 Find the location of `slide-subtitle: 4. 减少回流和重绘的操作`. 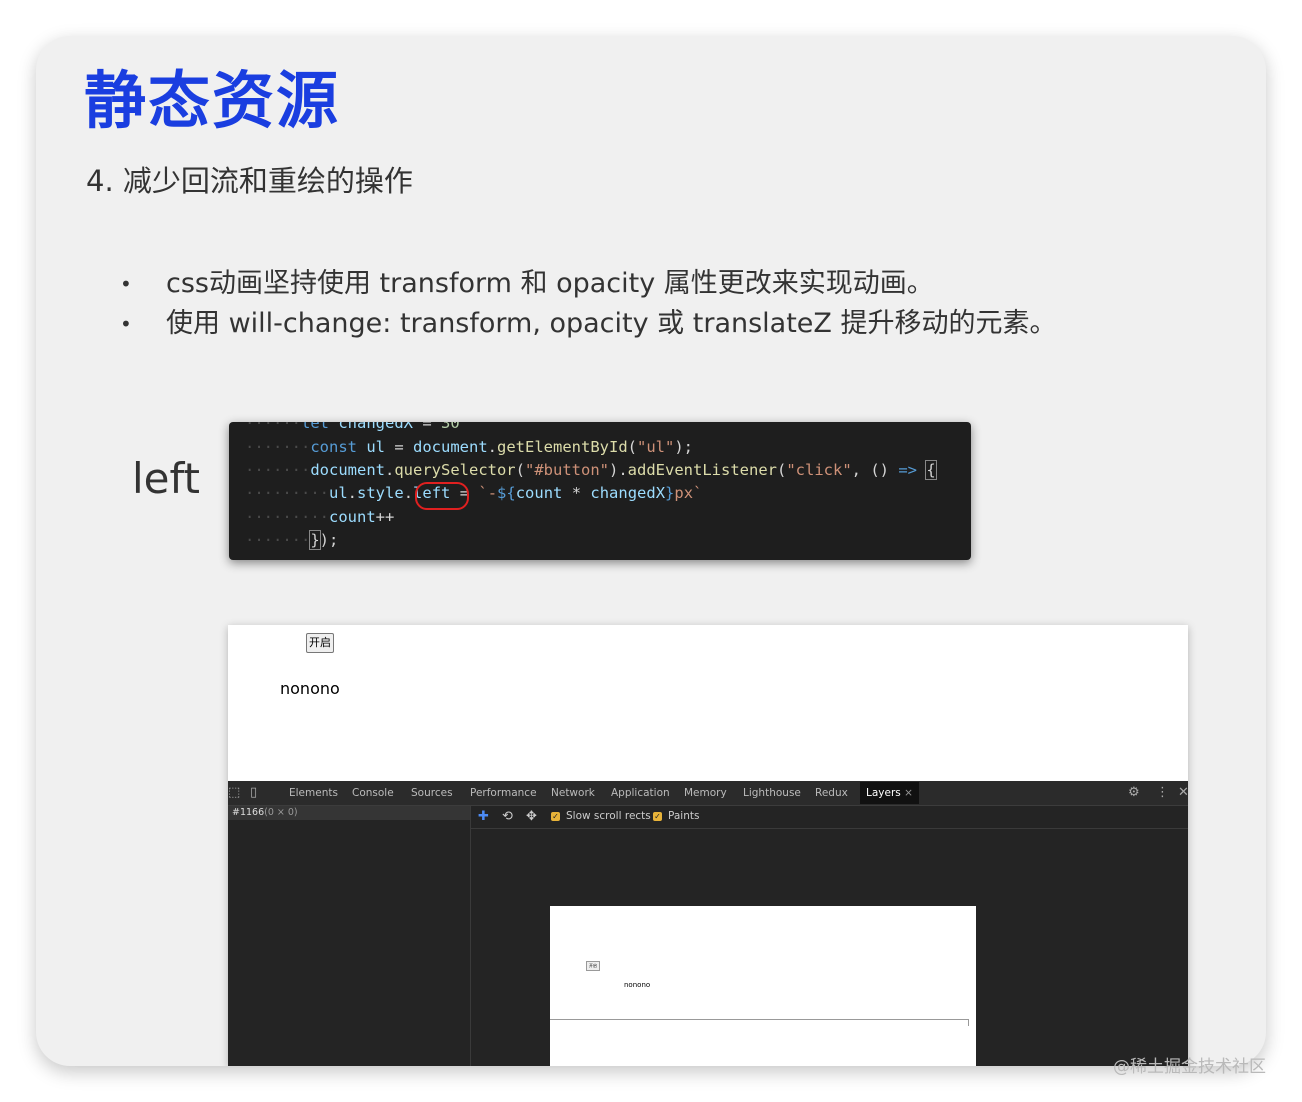

slide-subtitle: 4. 减少回流和重绘的操作 is located at coordinates (249, 181).